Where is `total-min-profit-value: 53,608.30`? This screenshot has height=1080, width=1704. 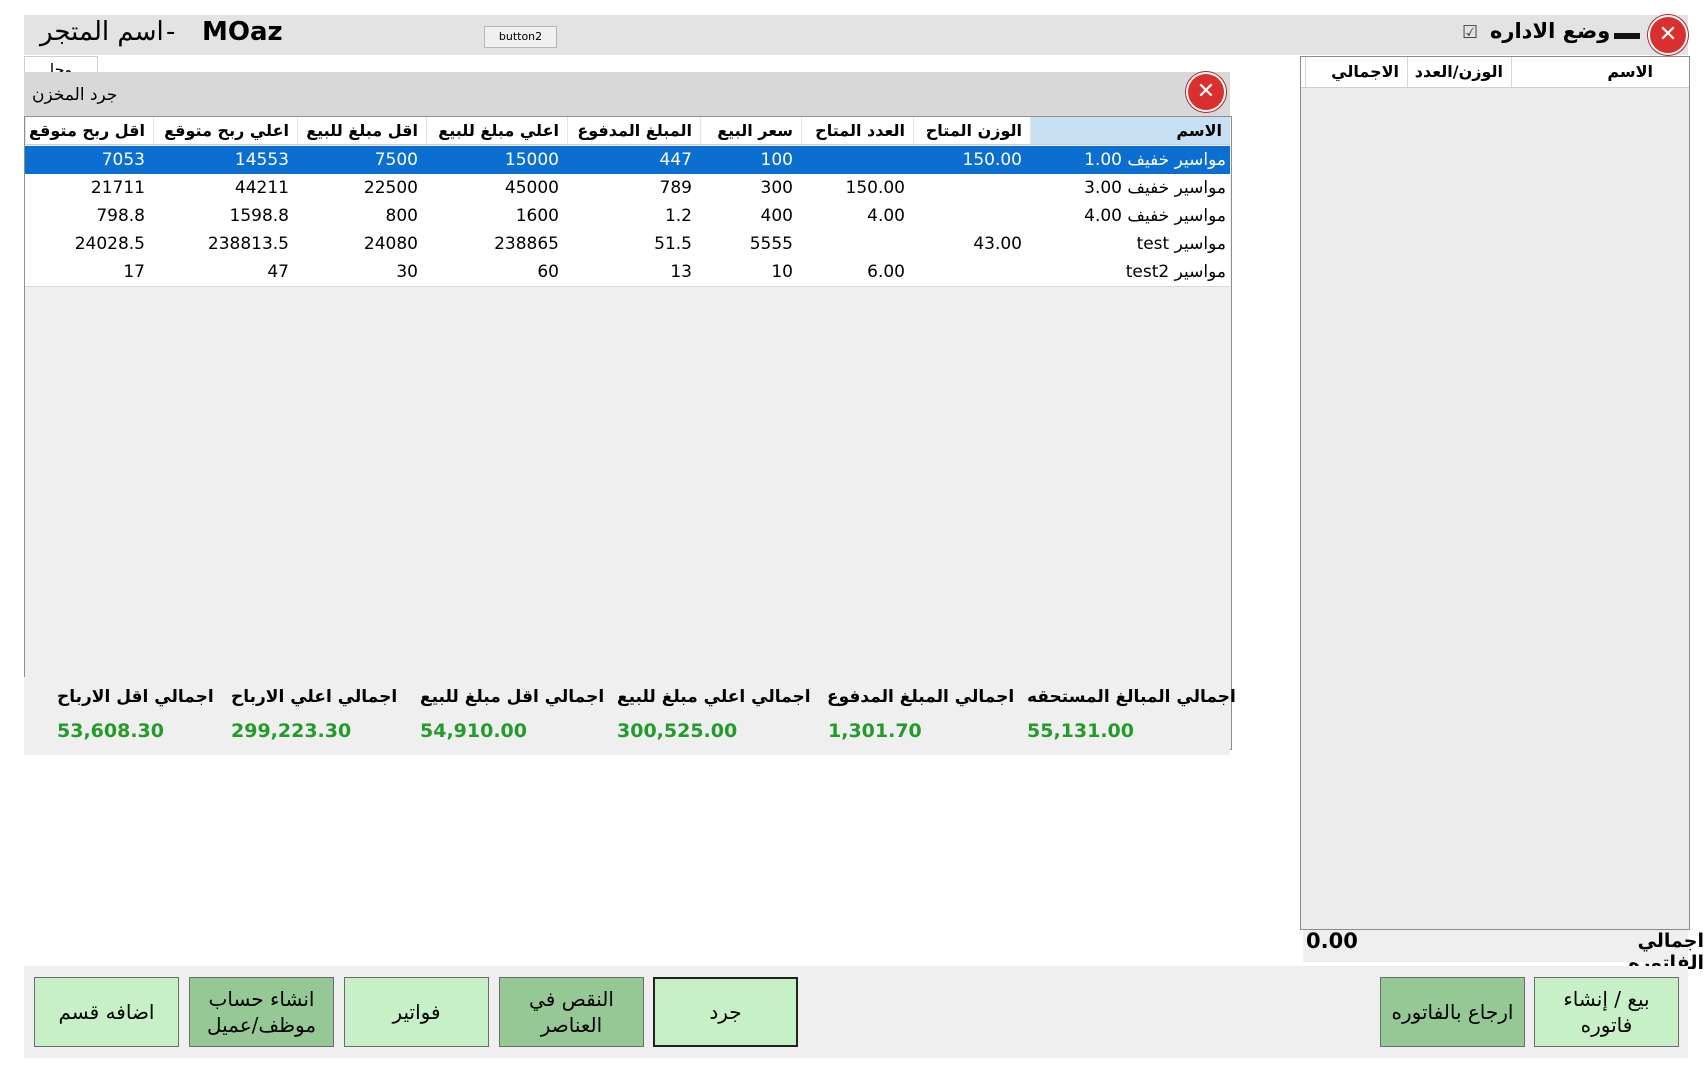 total-min-profit-value: 53,608.30 is located at coordinates (110, 731).